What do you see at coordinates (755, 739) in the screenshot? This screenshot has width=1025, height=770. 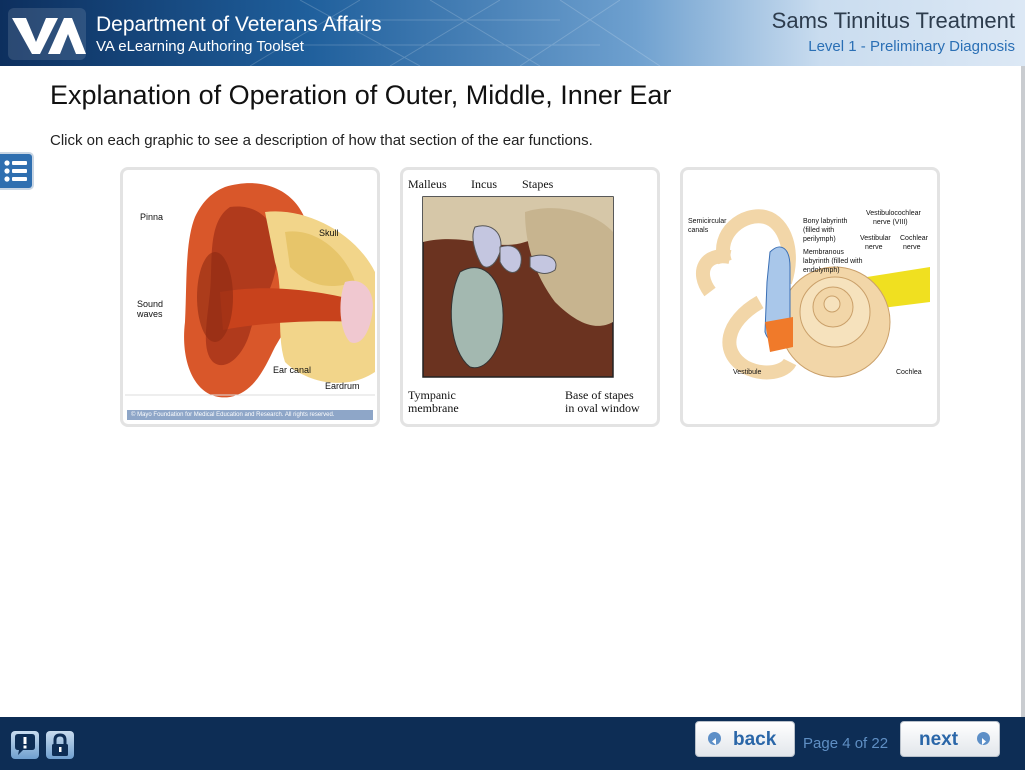 I see `back-label: back` at bounding box center [755, 739].